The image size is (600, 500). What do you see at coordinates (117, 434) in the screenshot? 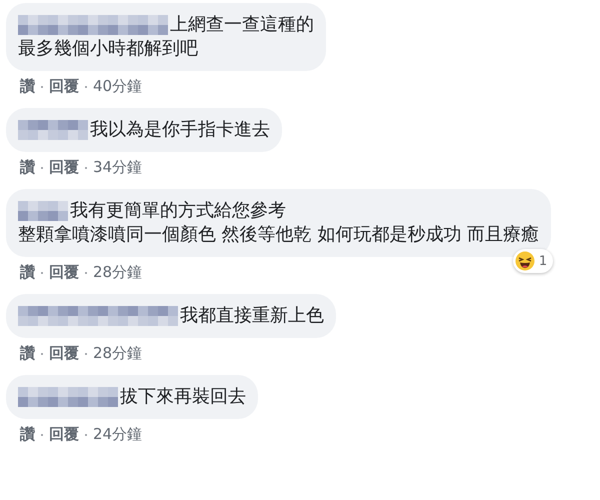
I see `timestamp-link: 24分鐘` at bounding box center [117, 434].